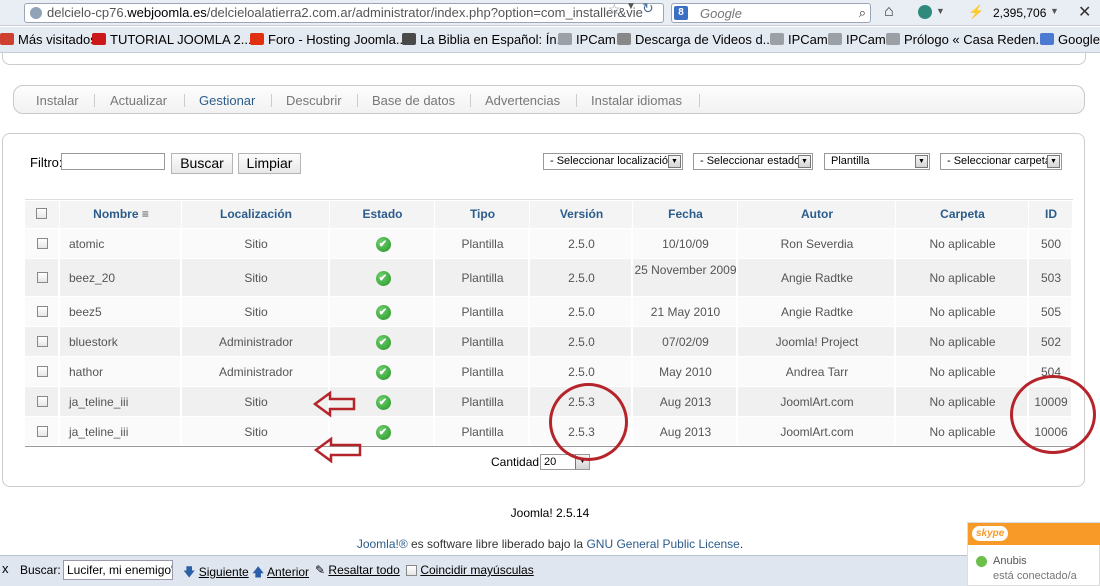 The height and width of the screenshot is (586, 1100). I want to click on type-select: Plantilla ▼, so click(877, 161).